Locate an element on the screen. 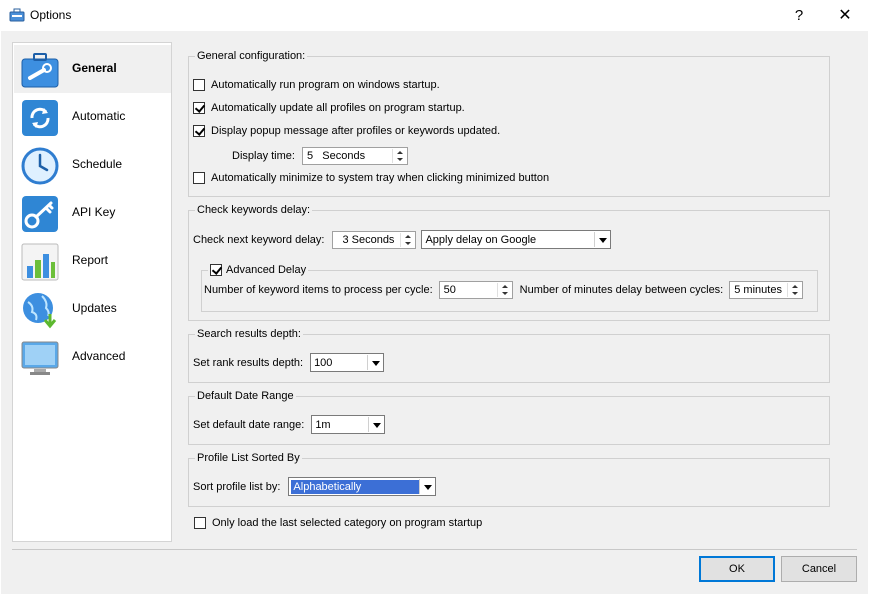 The image size is (869, 595). help-button: ? is located at coordinates (799, 15).